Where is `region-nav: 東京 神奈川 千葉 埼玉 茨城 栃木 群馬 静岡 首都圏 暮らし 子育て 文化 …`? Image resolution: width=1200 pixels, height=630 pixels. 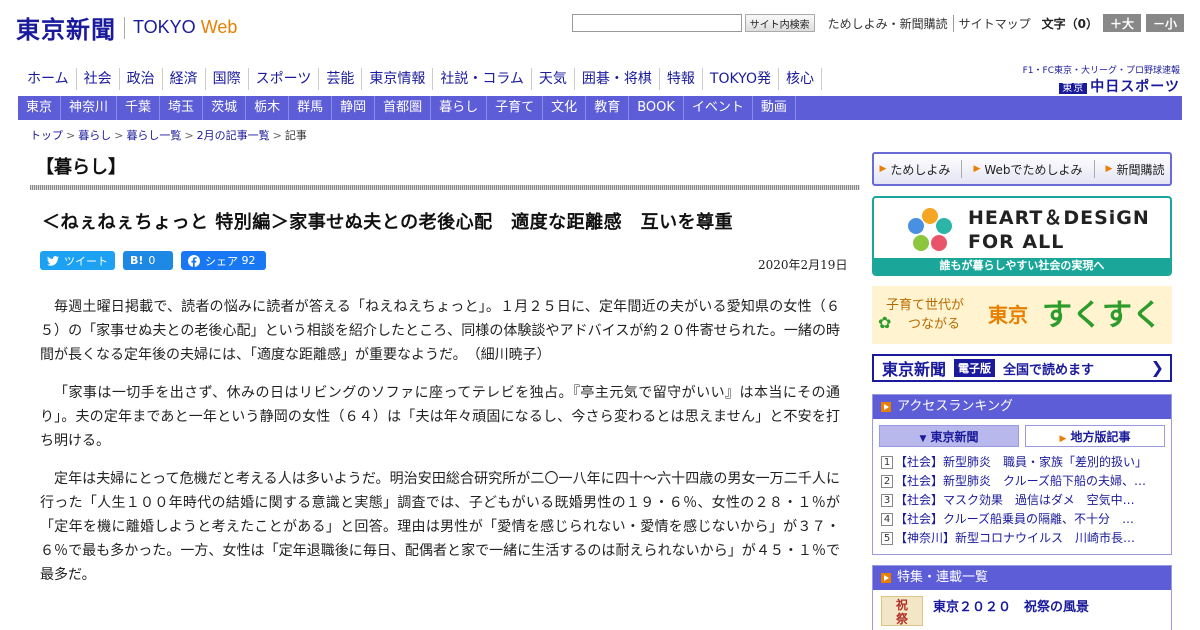 region-nav: 東京 神奈川 千葉 埼玉 茨城 栃木 群馬 静岡 首都圏 暮らし 子育て 文化 … is located at coordinates (600, 108).